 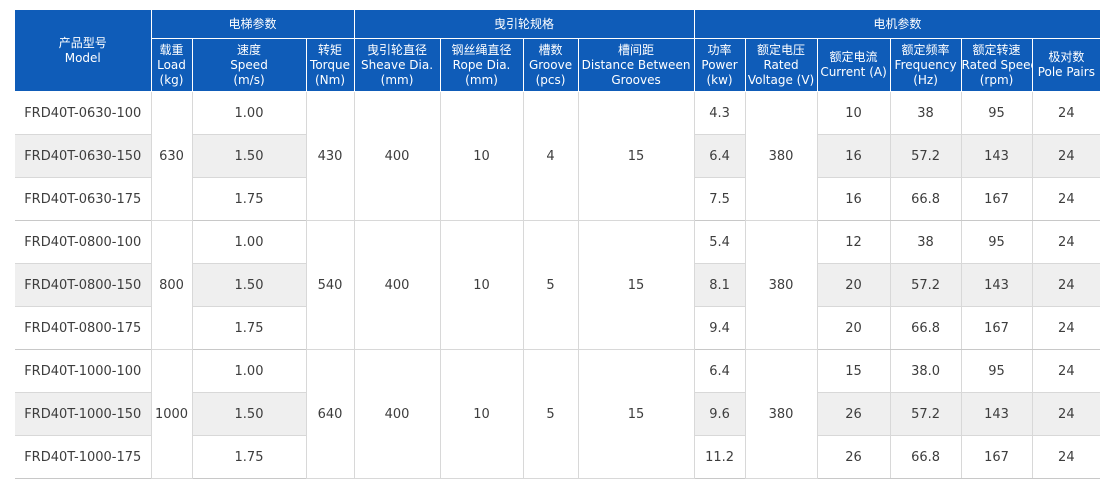 What do you see at coordinates (550, 79) in the screenshot?
I see `header-col-groove-en2: (pcs)` at bounding box center [550, 79].